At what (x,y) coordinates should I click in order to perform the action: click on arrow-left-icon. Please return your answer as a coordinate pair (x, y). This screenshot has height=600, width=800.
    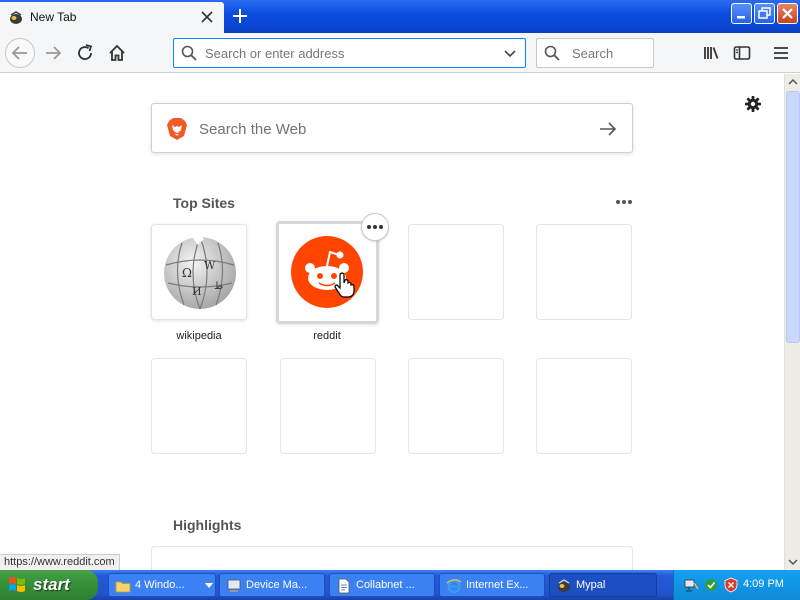
    Looking at the image, I should click on (19, 53).